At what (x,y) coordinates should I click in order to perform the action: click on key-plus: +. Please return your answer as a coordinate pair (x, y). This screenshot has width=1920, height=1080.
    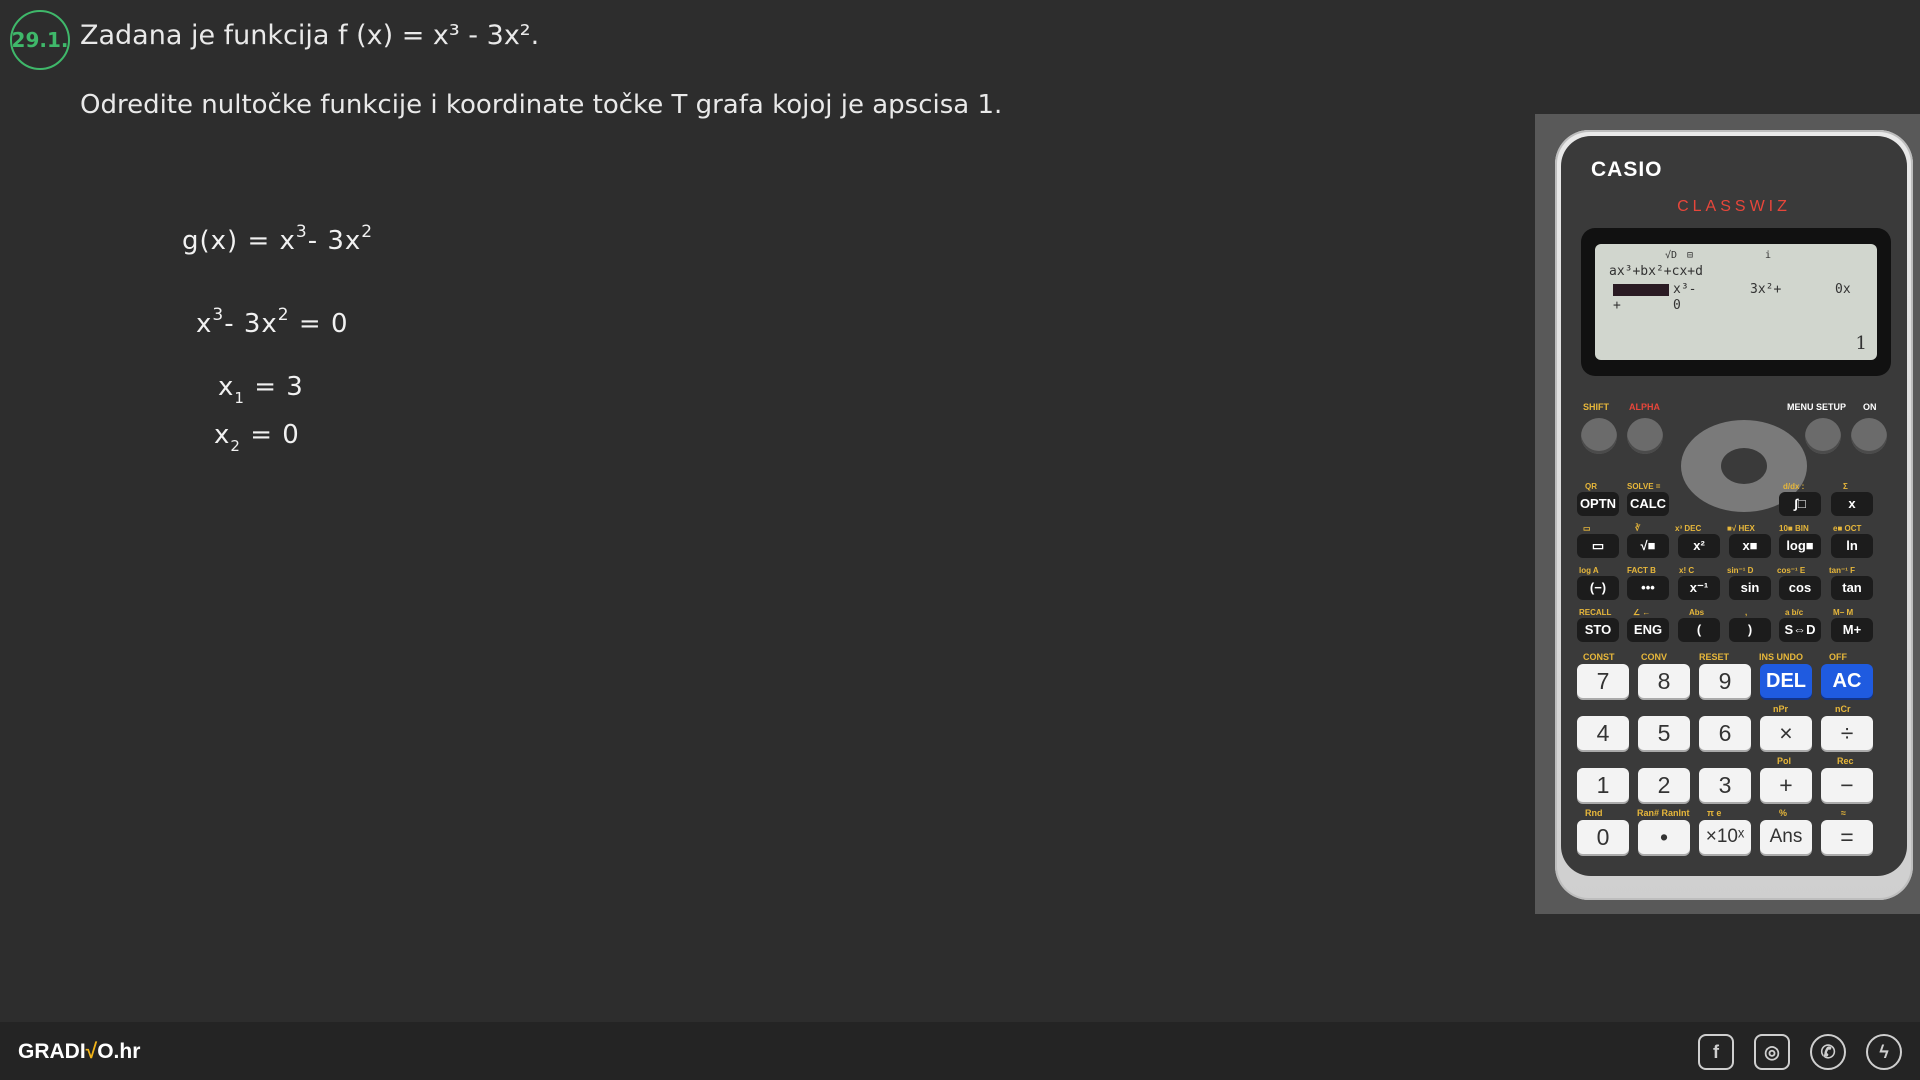
    Looking at the image, I should click on (1786, 785).